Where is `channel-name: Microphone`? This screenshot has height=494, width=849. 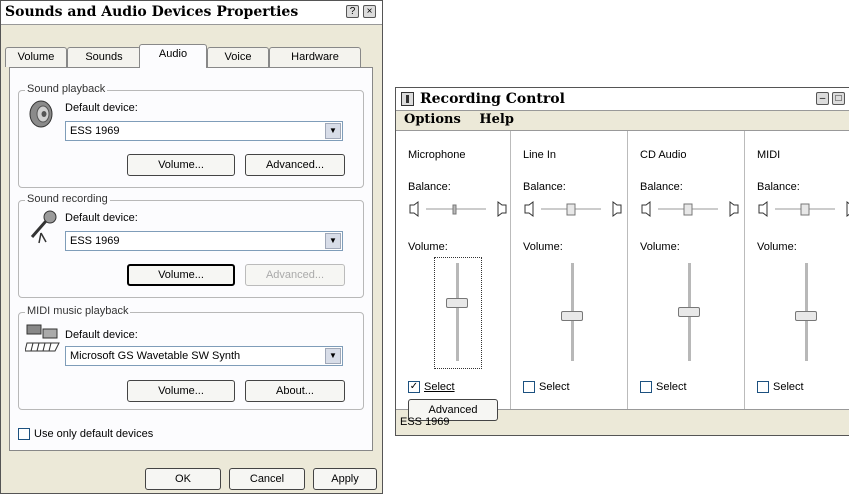 channel-name: Microphone is located at coordinates (437, 155).